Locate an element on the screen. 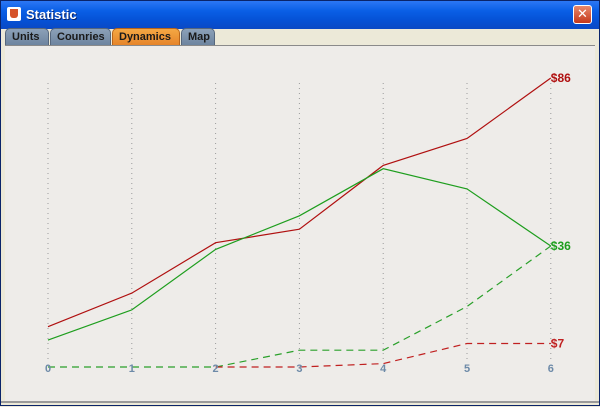  end-label-red_dash: $7 is located at coordinates (558, 343).